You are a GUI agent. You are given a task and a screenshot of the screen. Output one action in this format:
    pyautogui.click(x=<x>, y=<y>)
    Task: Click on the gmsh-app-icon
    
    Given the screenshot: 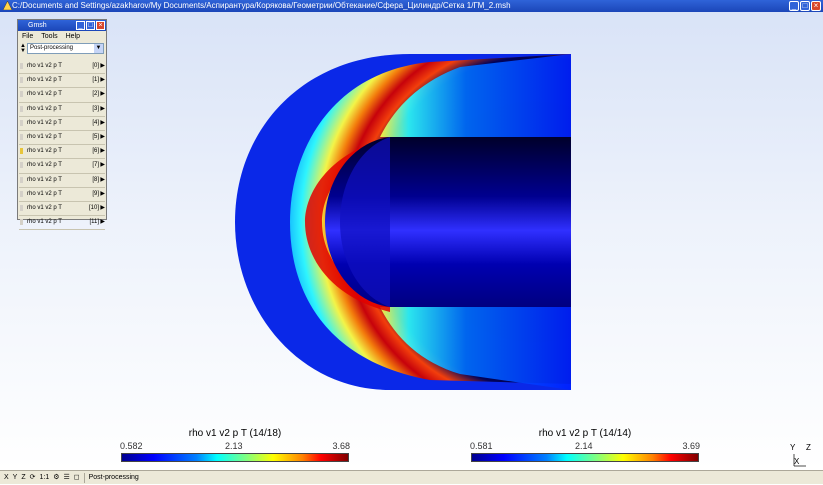 What is the action you would take?
    pyautogui.click(x=7, y=5)
    